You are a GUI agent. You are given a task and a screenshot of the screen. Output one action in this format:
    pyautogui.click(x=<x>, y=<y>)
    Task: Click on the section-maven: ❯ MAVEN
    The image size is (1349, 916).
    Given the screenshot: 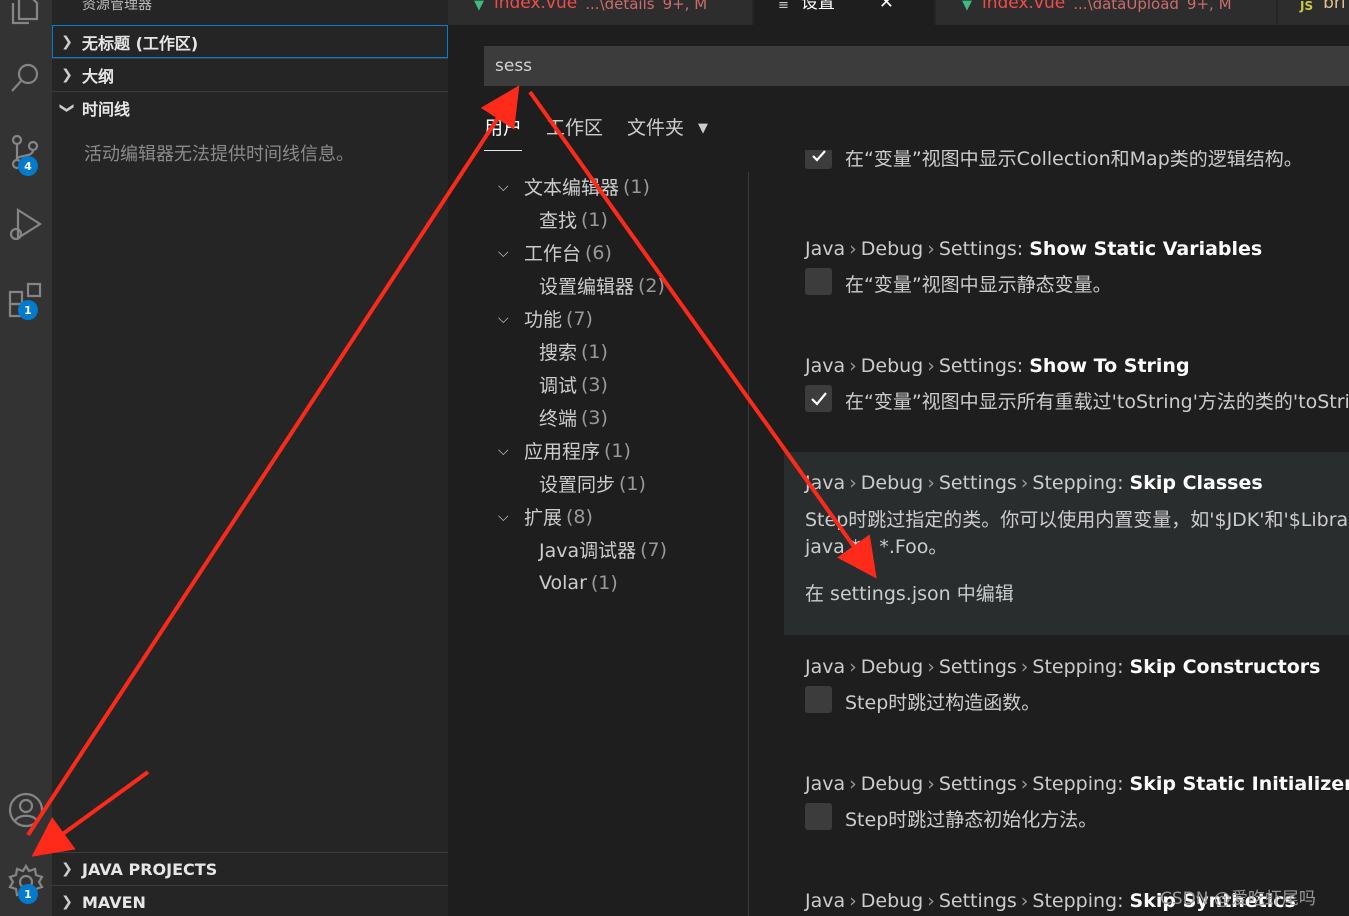 What is the action you would take?
    pyautogui.click(x=250, y=900)
    